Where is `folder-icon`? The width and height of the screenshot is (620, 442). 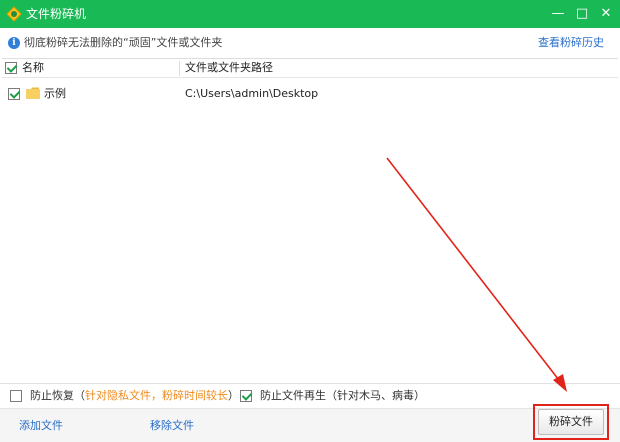 folder-icon is located at coordinates (33, 93).